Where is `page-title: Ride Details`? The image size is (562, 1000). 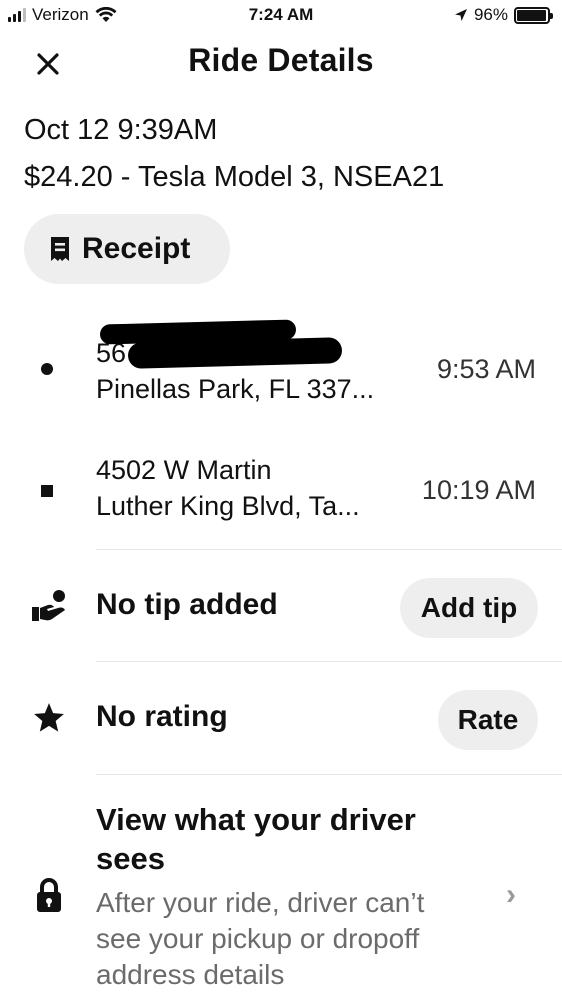 page-title: Ride Details is located at coordinates (281, 60).